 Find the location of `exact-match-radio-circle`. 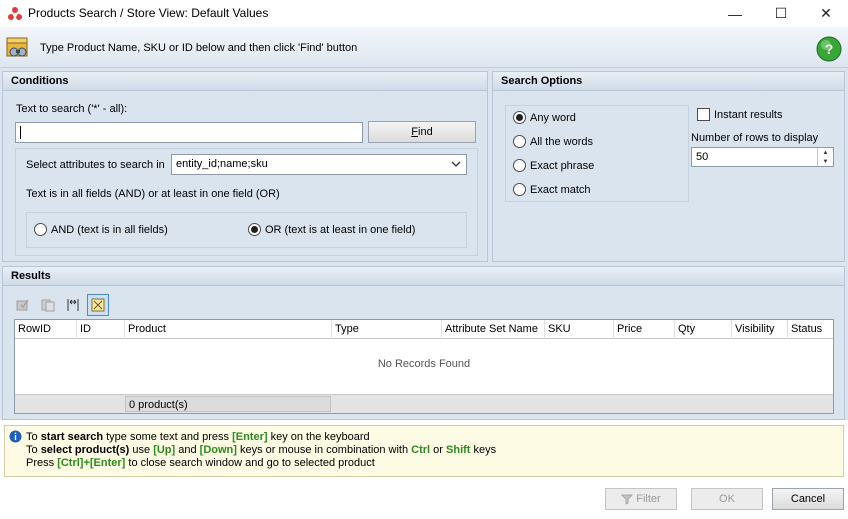

exact-match-radio-circle is located at coordinates (519, 189).